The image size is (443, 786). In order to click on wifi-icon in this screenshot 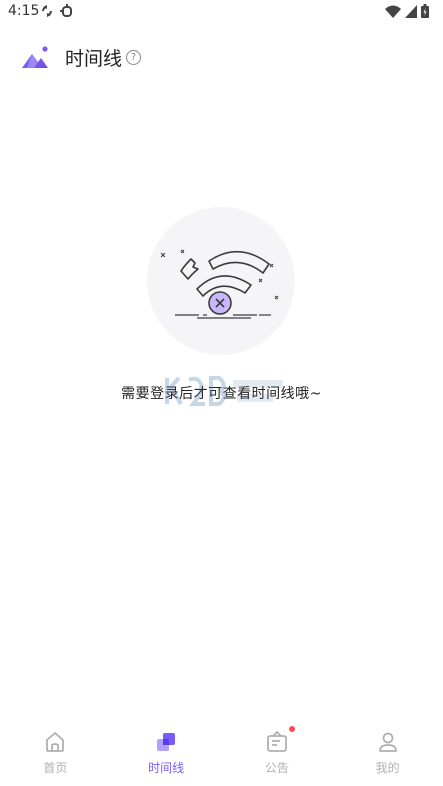, I will do `click(393, 11)`.